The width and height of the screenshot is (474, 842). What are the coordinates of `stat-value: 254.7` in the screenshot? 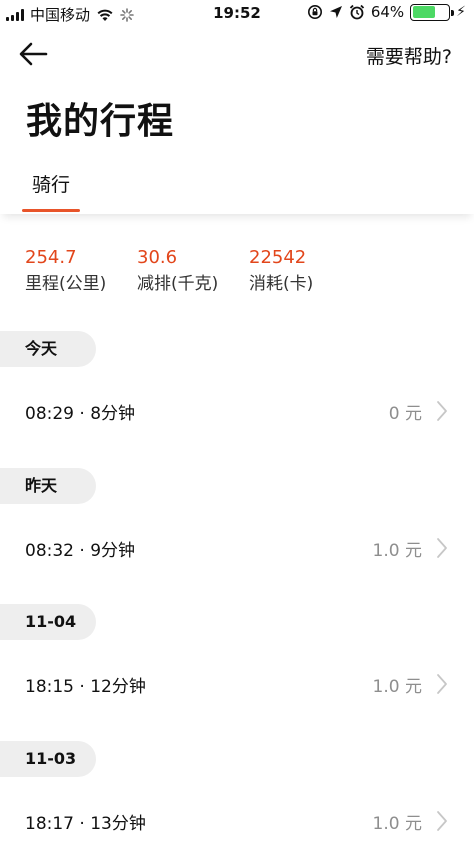 It's located at (51, 257).